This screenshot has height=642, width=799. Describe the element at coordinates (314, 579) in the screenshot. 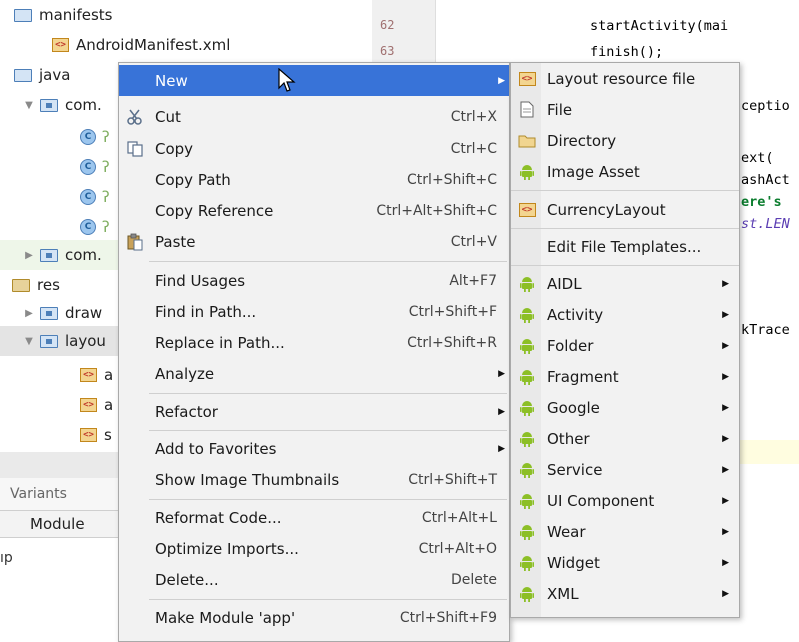

I see `menu-item-delete: Delete... Delete` at that location.